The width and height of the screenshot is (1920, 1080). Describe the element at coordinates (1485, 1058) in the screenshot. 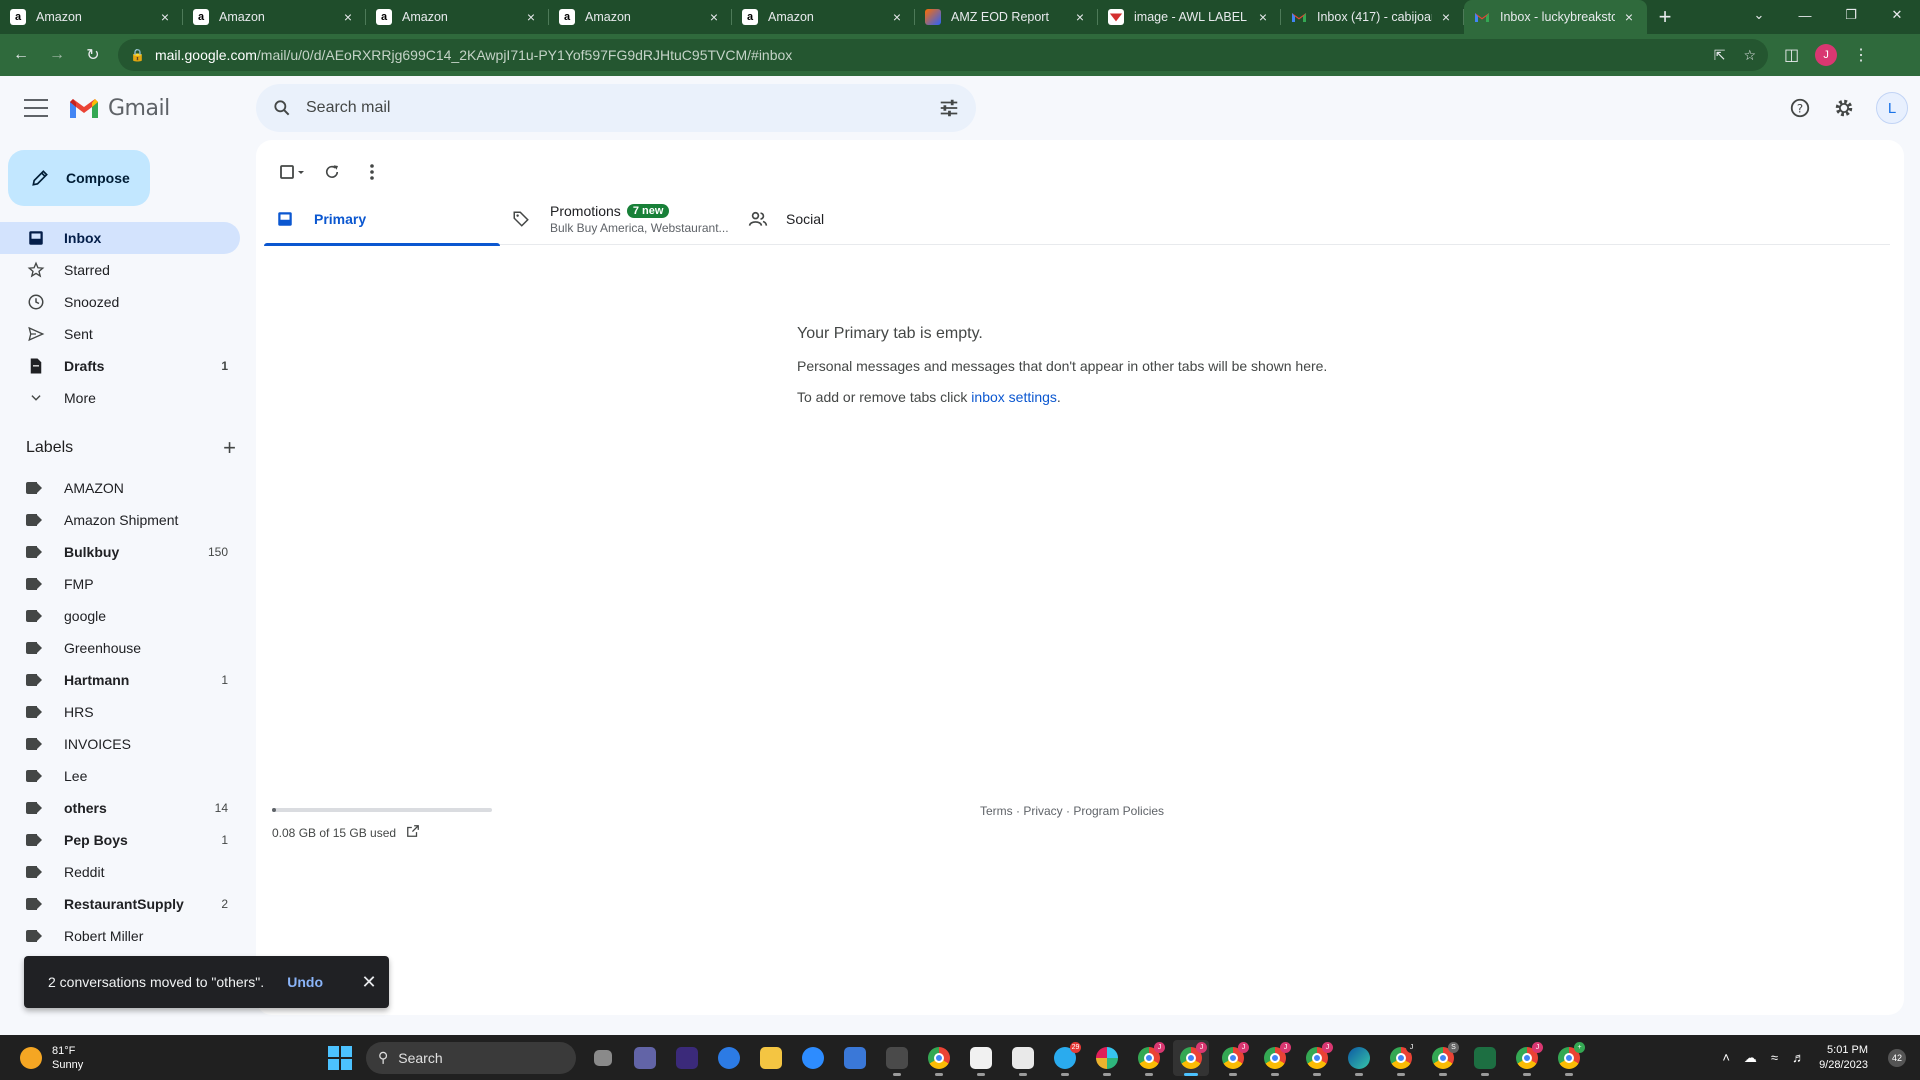

I see `excel-icon` at that location.